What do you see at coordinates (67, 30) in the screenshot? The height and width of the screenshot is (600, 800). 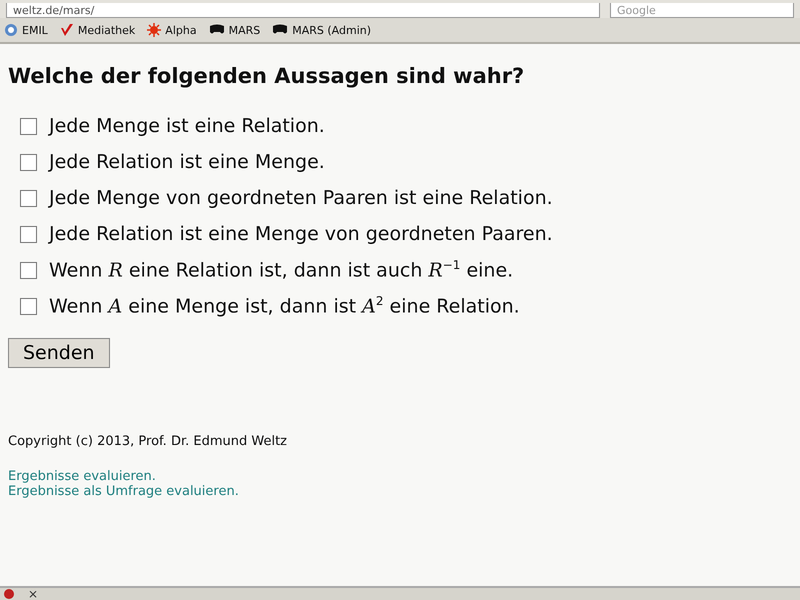 I see `check-mark-icon` at bounding box center [67, 30].